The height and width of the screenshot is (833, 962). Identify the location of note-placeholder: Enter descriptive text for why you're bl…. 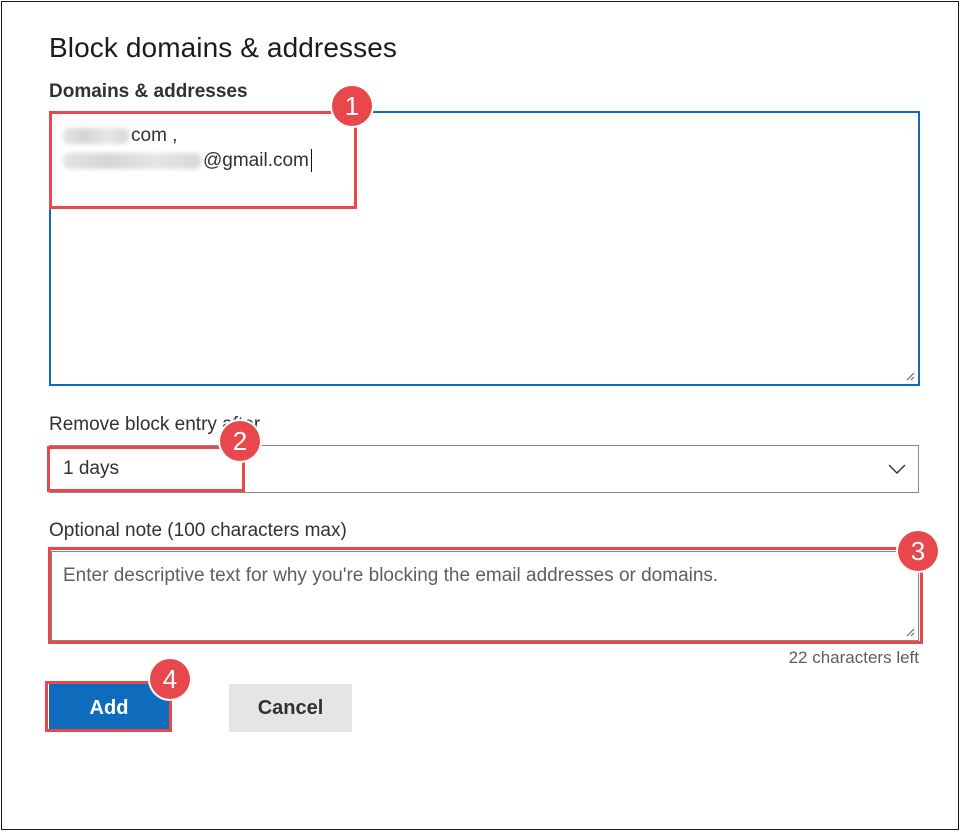
(391, 575).